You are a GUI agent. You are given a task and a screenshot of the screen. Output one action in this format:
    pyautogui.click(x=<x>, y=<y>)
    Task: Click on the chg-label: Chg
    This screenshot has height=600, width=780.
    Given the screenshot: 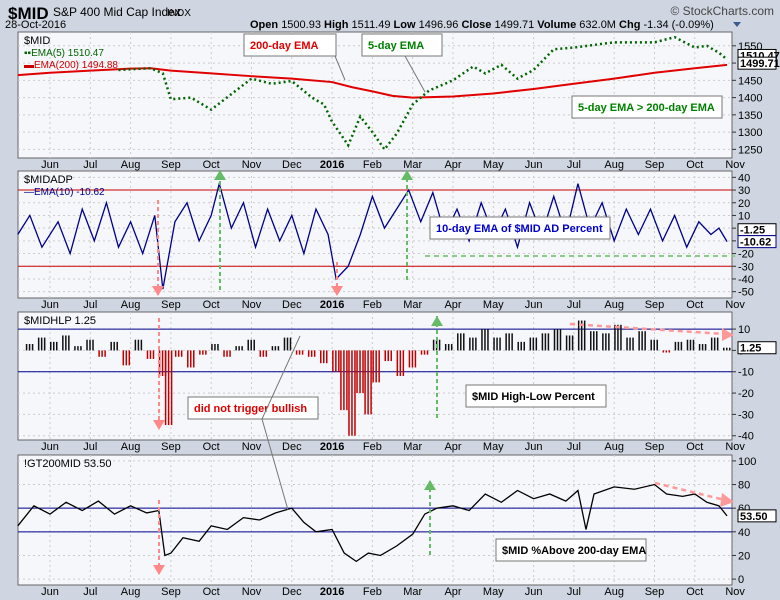 What is the action you would take?
    pyautogui.click(x=629, y=25)
    